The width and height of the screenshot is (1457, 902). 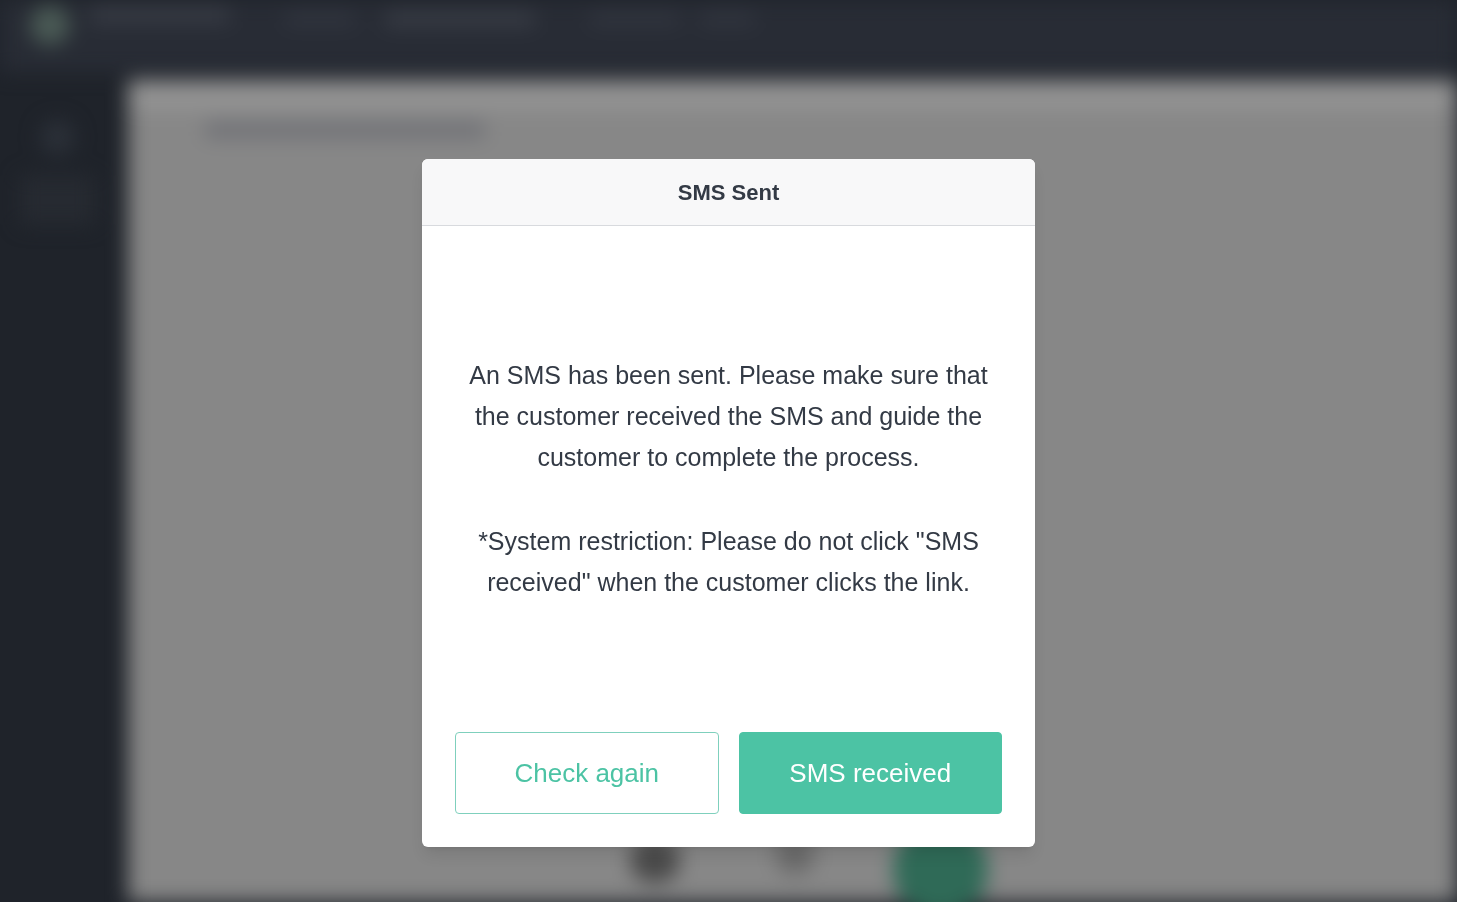 I want to click on dialog-title: SMS Sent, so click(x=728, y=192).